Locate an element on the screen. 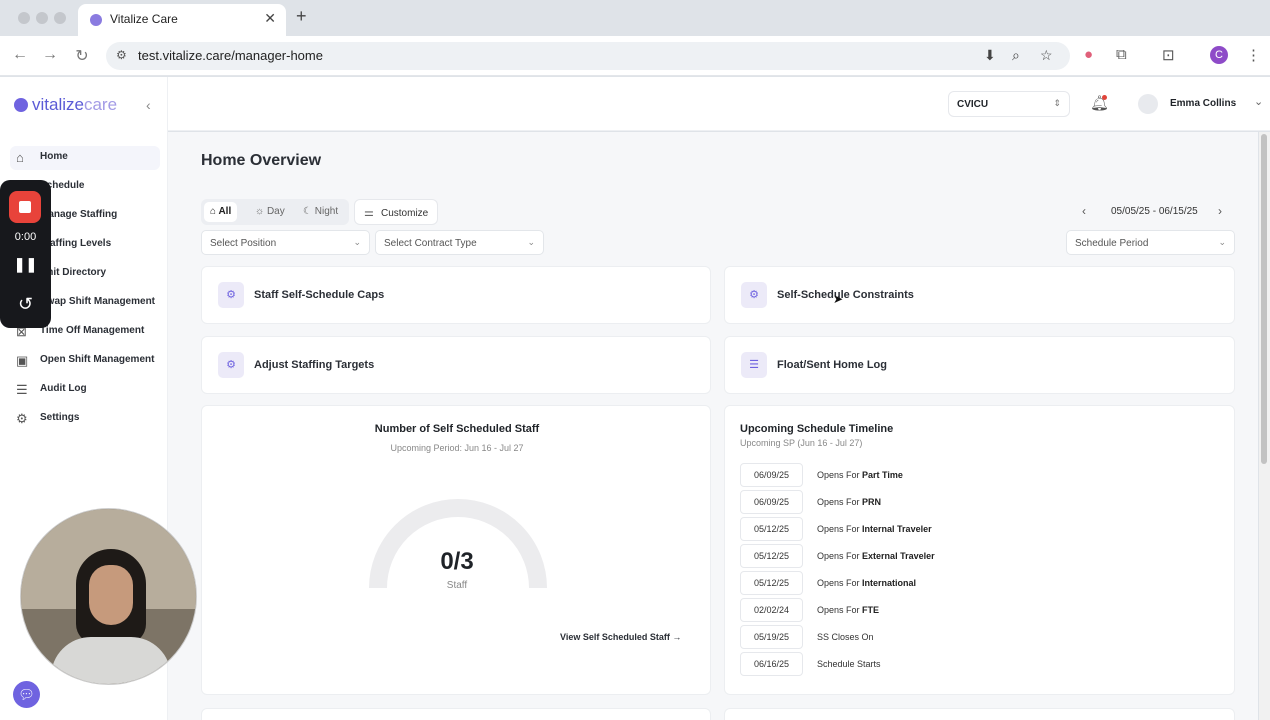 This screenshot has height=720, width=1270. sidebar-item-open-shift: ▣ Open Shift Management is located at coordinates (85, 361).